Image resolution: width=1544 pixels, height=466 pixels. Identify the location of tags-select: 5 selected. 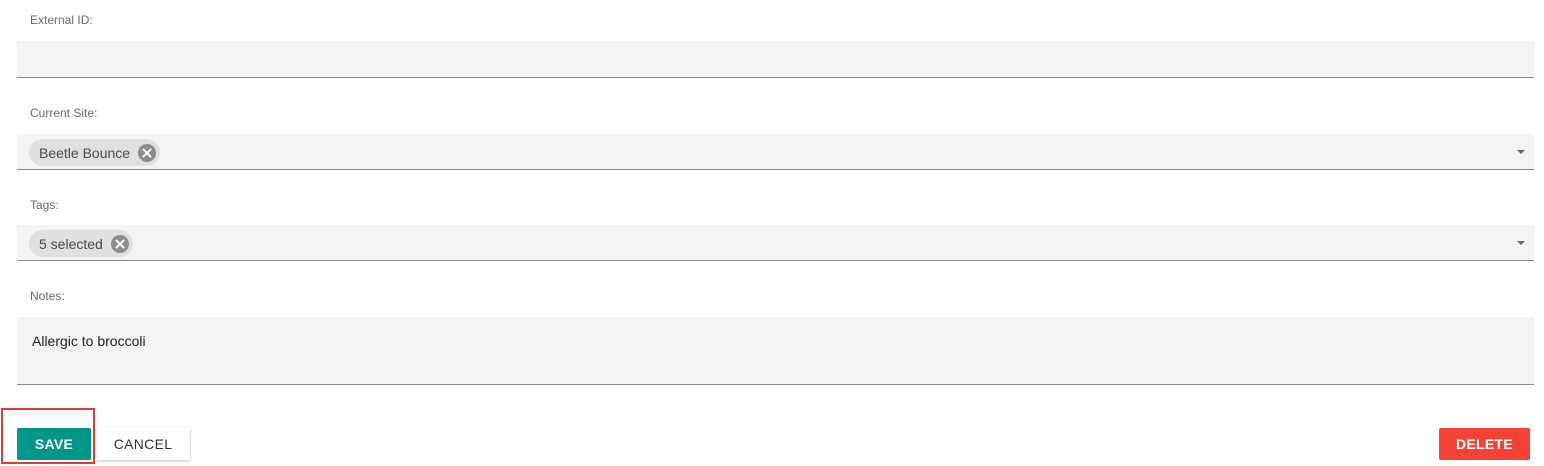
(775, 243).